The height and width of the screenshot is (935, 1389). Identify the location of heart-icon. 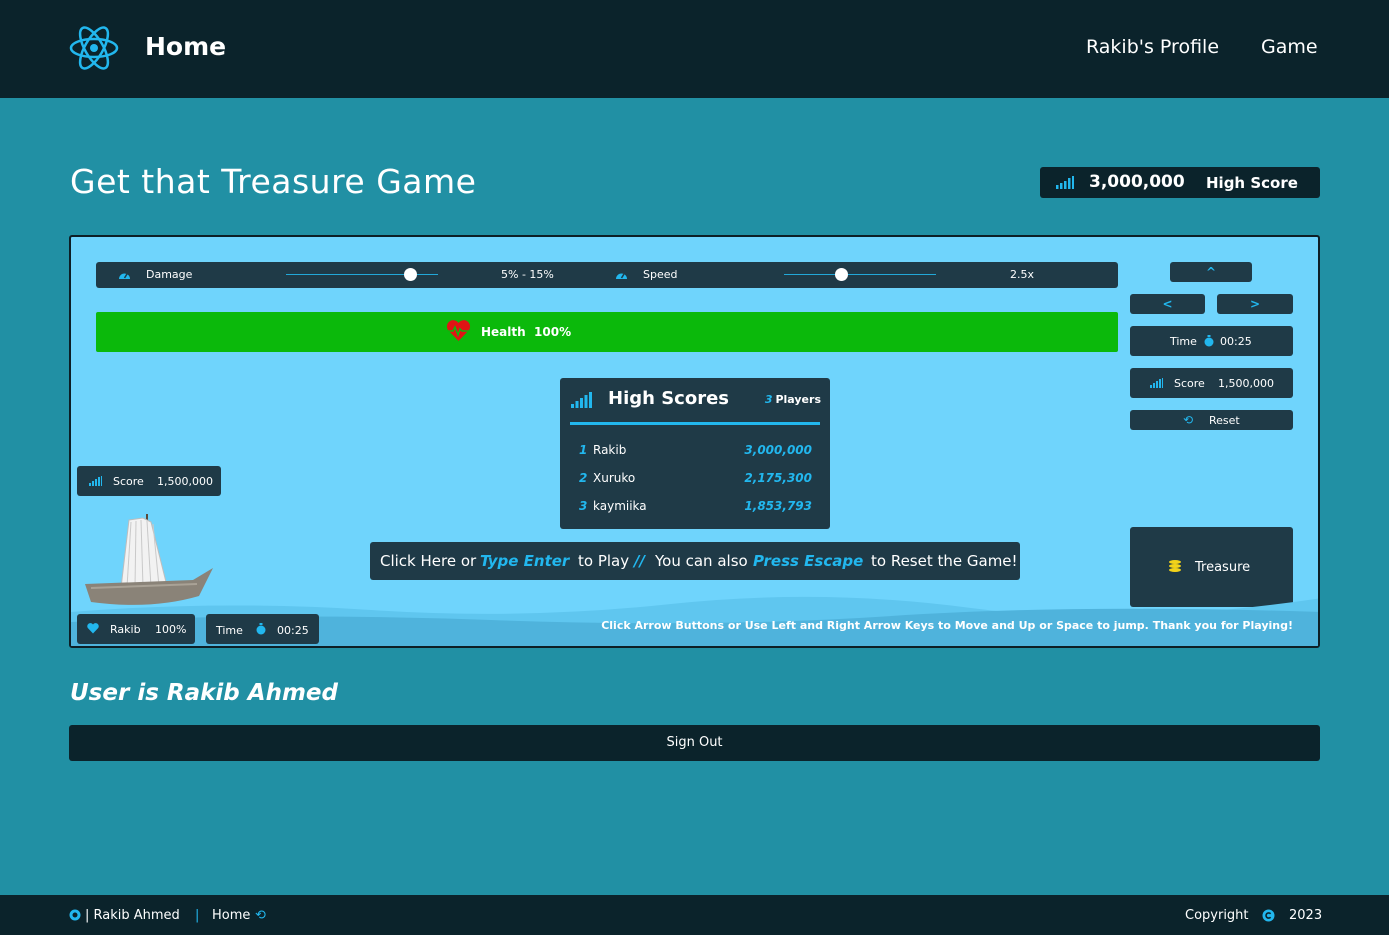
(93, 628).